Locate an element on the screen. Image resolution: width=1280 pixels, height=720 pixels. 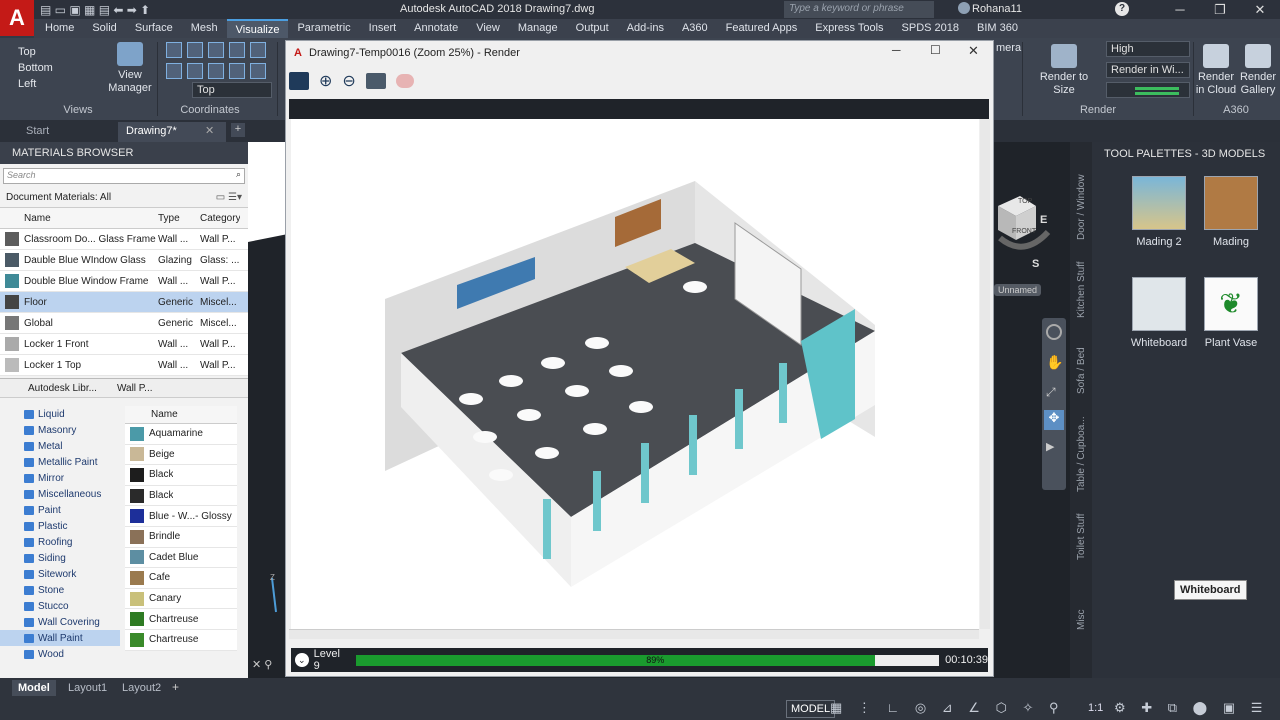
help-search-input: Type a keyword or phrase is located at coordinates (859, 9).